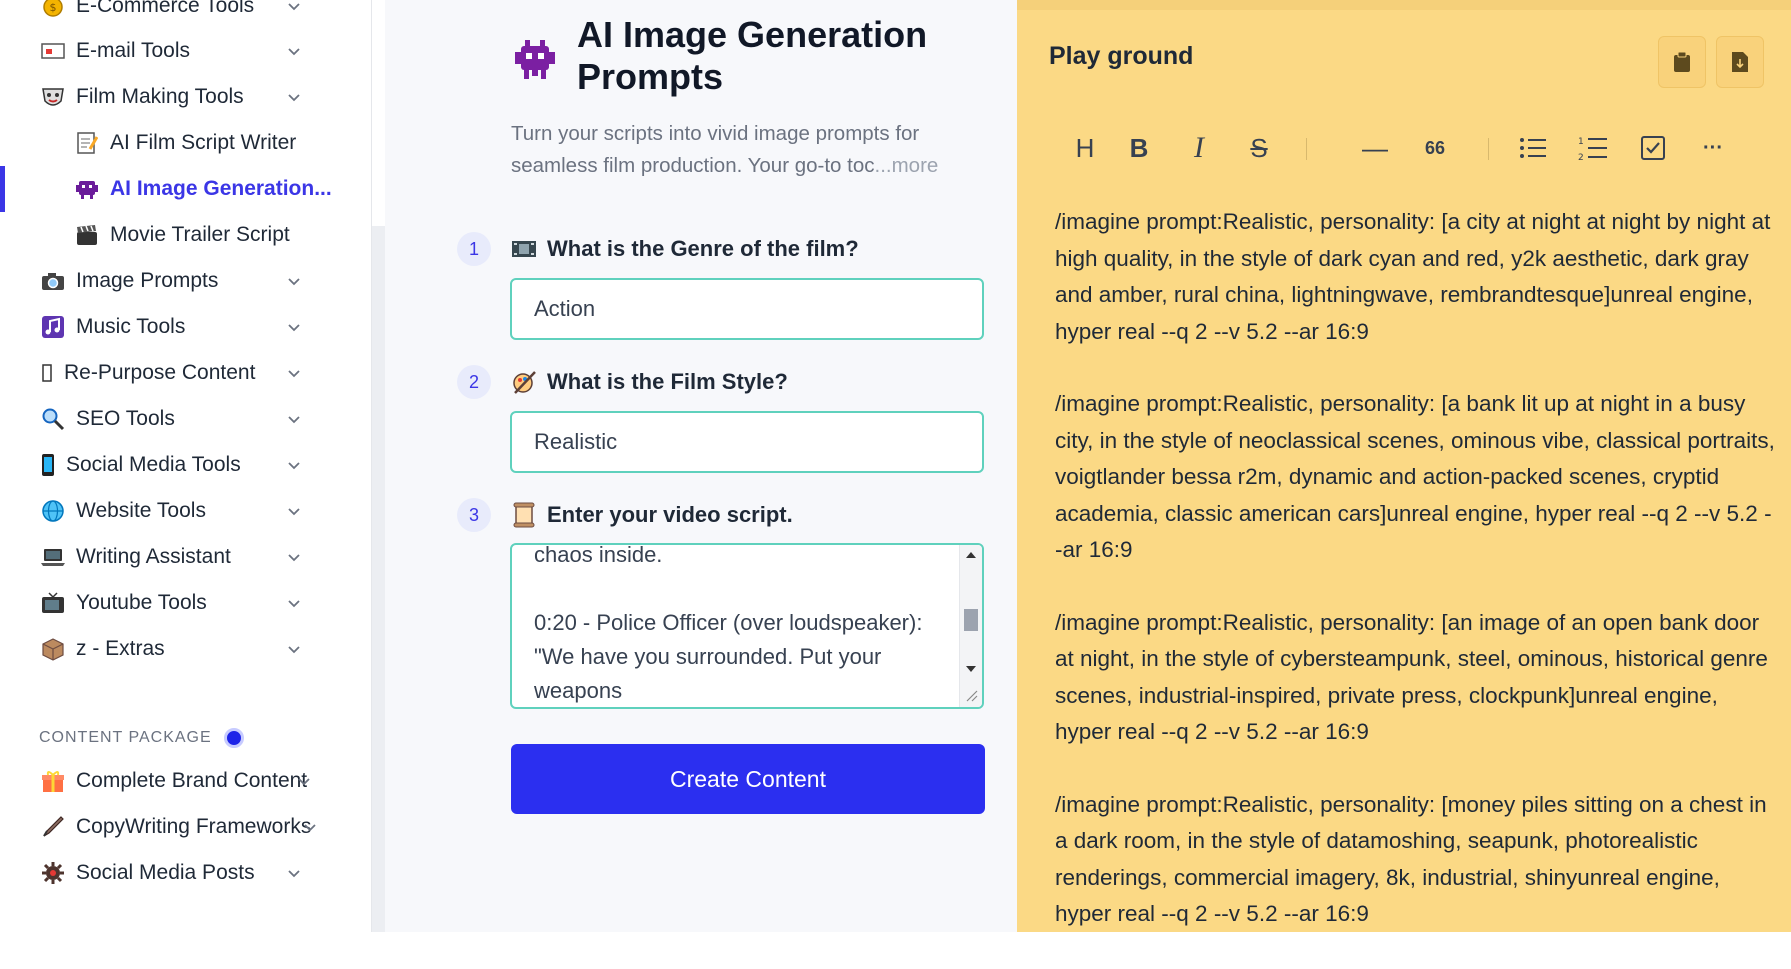 Image resolution: width=1791 pixels, height=969 pixels. What do you see at coordinates (53, 511) in the screenshot?
I see `globe-icon` at bounding box center [53, 511].